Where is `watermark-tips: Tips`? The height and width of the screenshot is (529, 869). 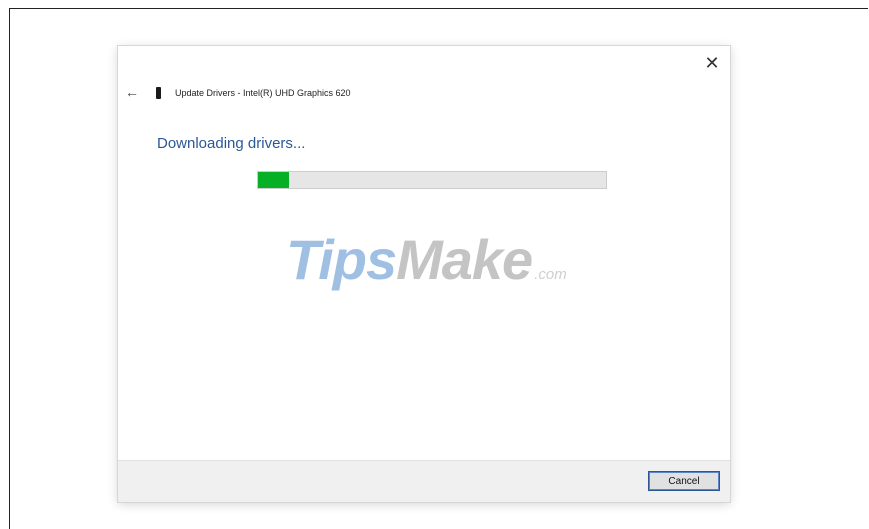
watermark-tips: Tips is located at coordinates (341, 259).